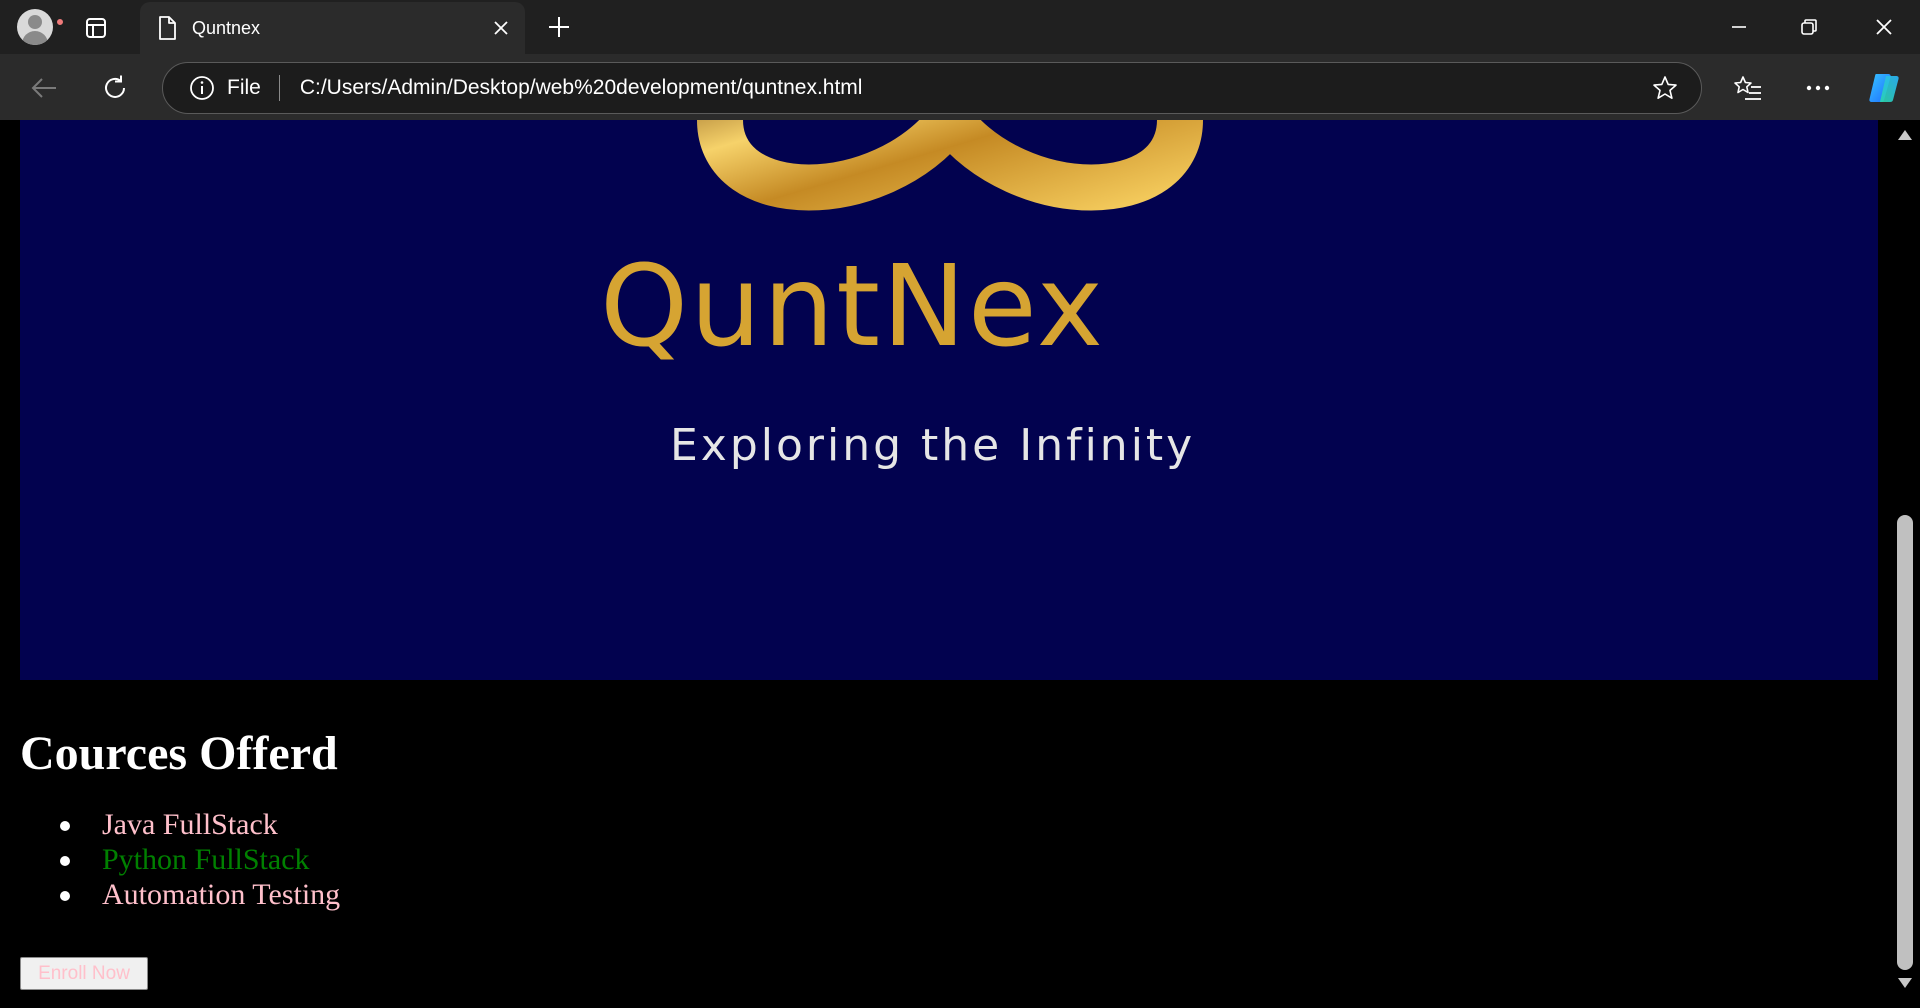 This screenshot has height=1008, width=1920. I want to click on copilot-icon, so click(1884, 88).